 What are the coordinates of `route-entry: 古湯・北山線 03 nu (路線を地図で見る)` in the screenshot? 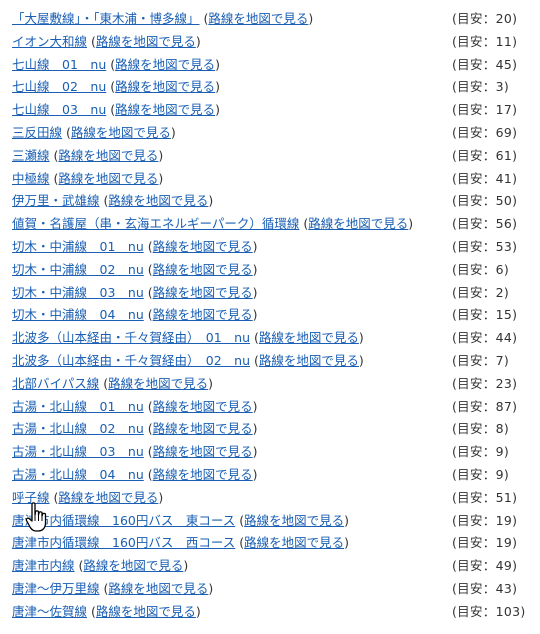 It's located at (135, 452).